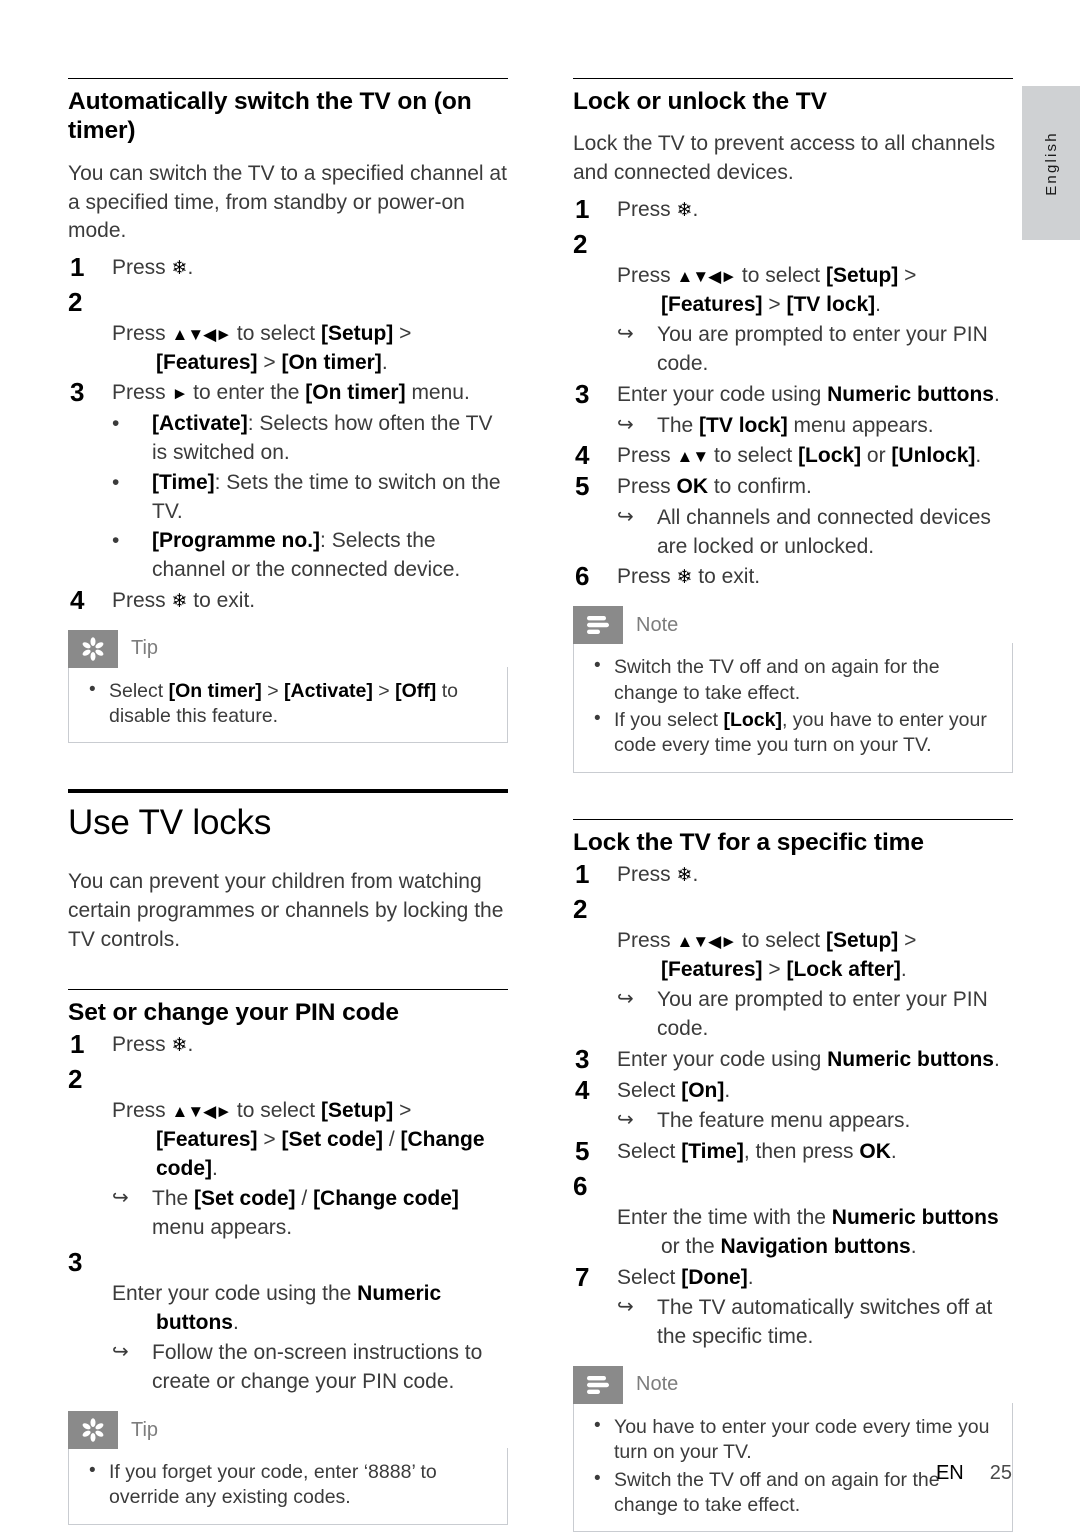 The width and height of the screenshot is (1080, 1532). Describe the element at coordinates (75, 1261) in the screenshot. I see `step-number: 3` at that location.